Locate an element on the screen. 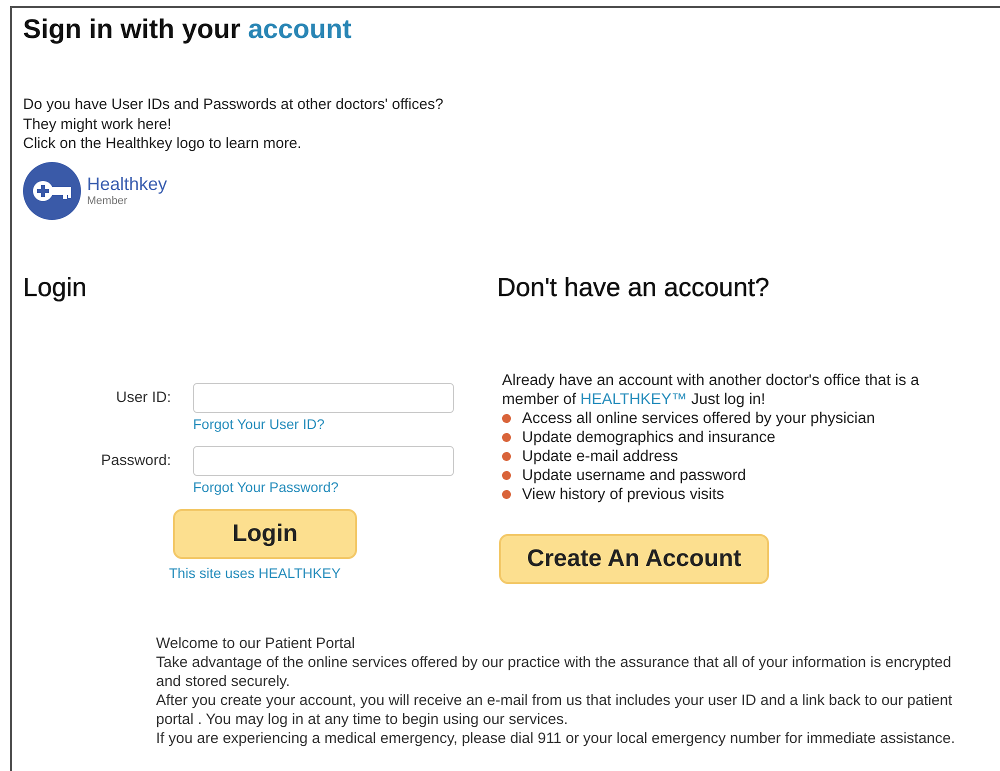  logo-name: Healthkey is located at coordinates (127, 184).